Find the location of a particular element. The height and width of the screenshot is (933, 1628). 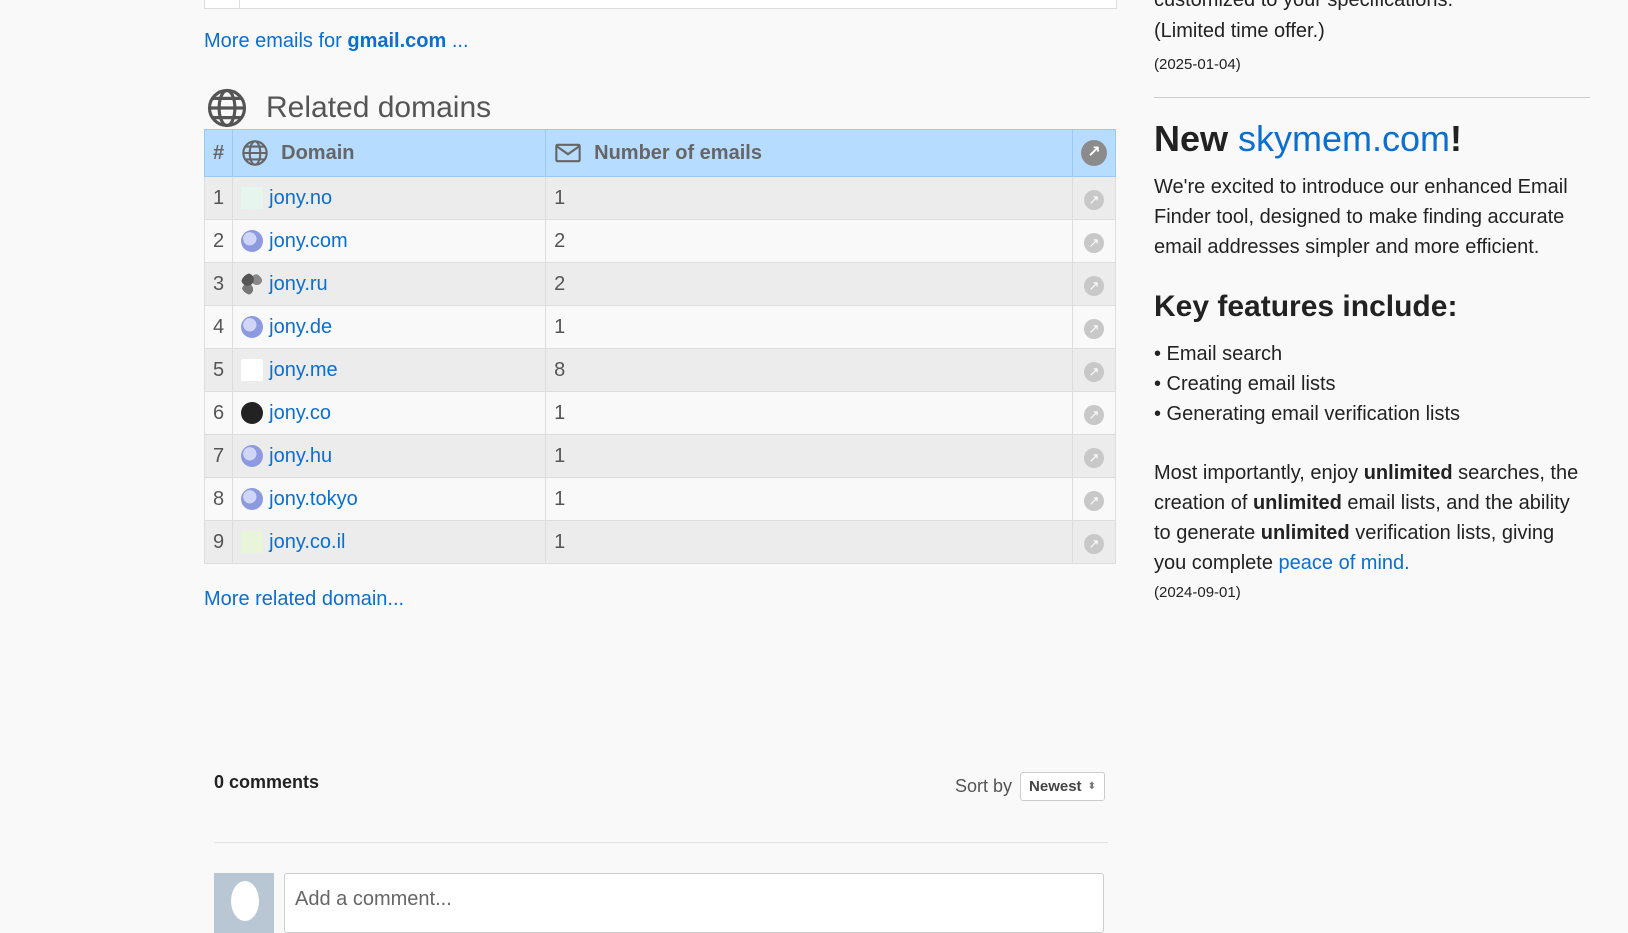

row-index: 3 is located at coordinates (218, 284).